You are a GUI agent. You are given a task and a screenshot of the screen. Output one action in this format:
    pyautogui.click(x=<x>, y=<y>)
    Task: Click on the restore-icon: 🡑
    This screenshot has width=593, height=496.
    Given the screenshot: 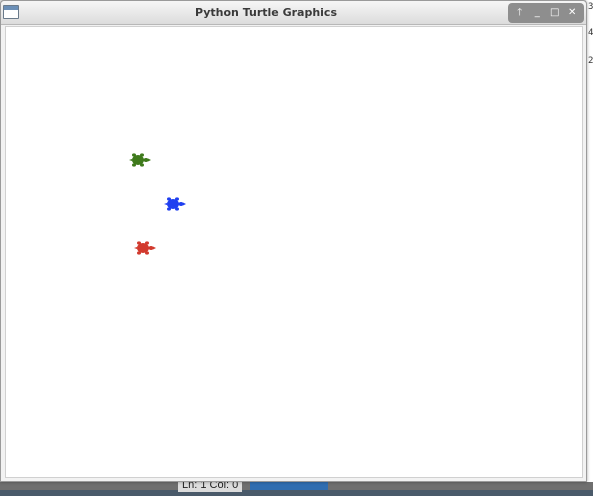 What is the action you would take?
    pyautogui.click(x=520, y=13)
    